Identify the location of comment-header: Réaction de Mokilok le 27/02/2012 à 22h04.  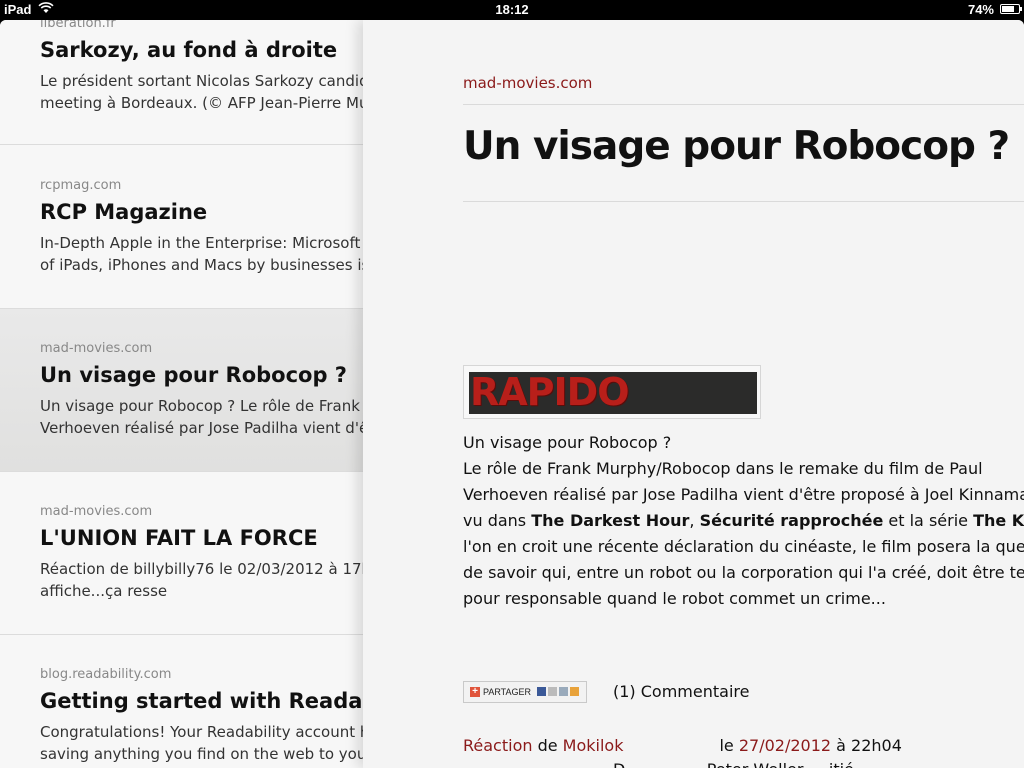
(682, 745).